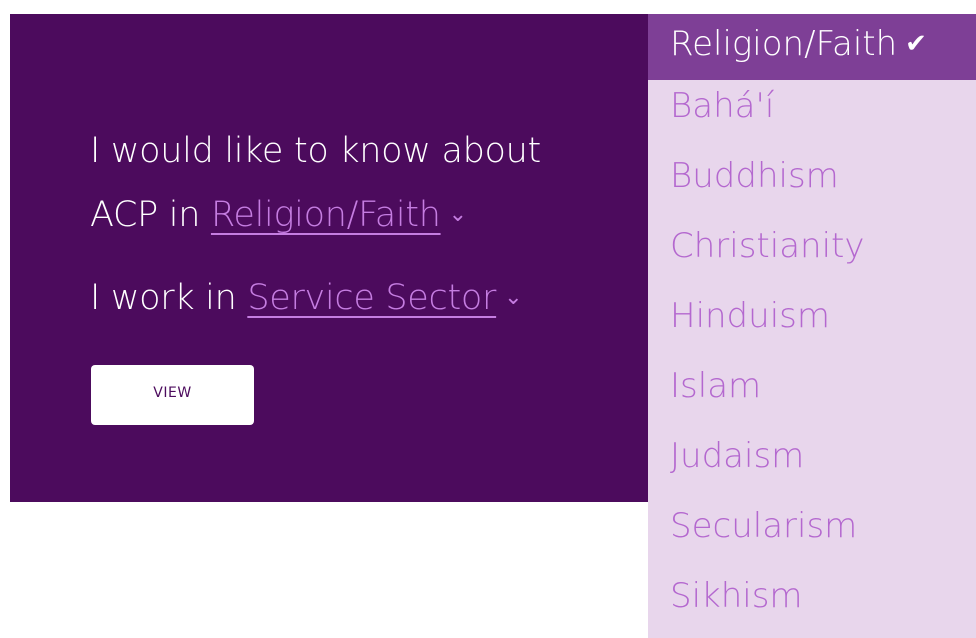 This screenshot has height=638, width=976. I want to click on dropdown-option-bahai: Bahá'í, so click(756, 115).